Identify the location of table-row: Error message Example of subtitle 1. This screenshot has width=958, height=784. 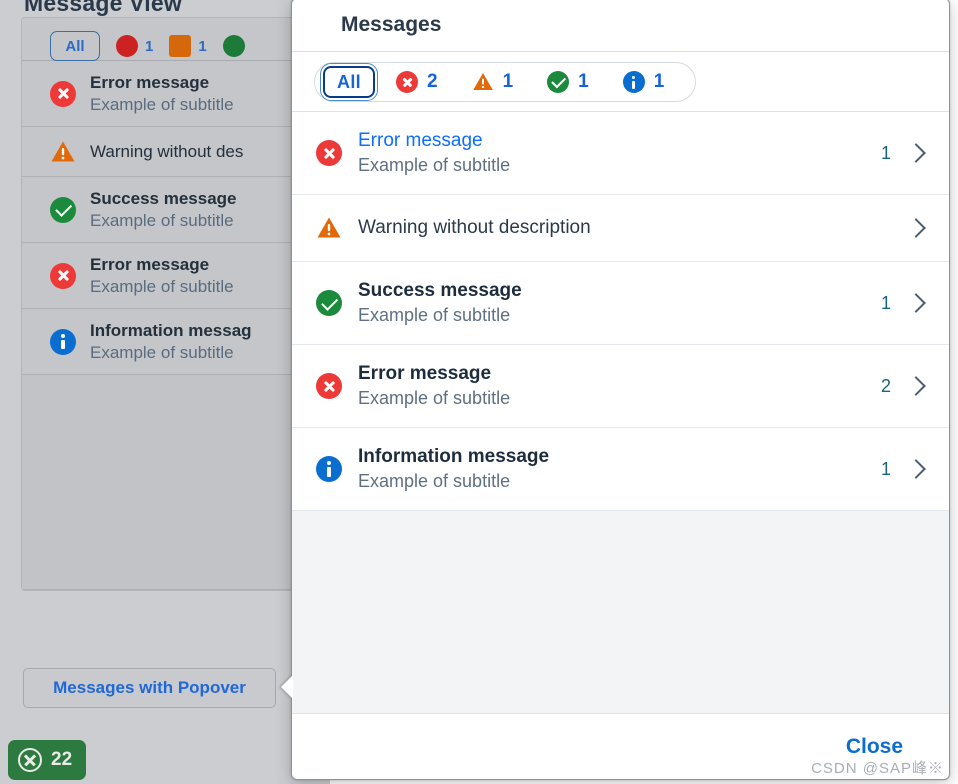
(620, 153).